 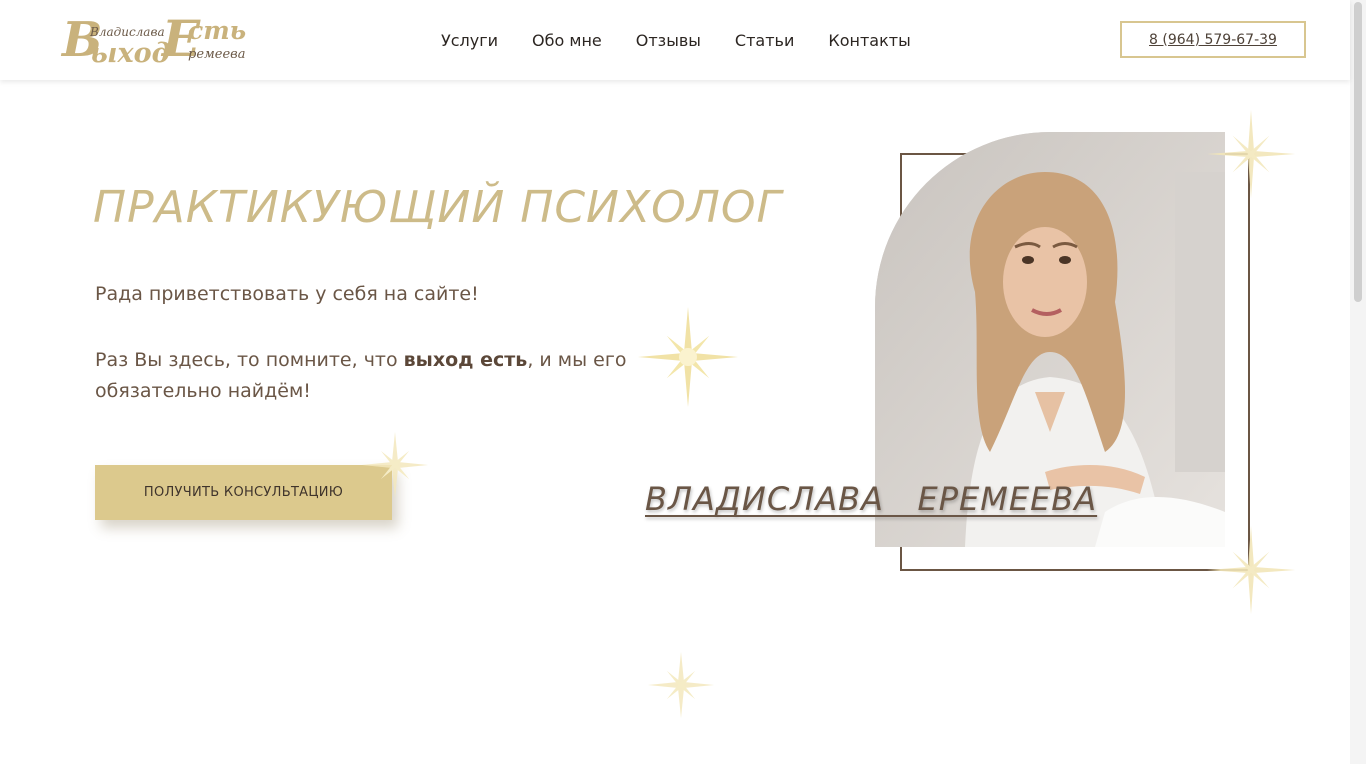 What do you see at coordinates (1358, 152) in the screenshot?
I see `scrollbar-thumb` at bounding box center [1358, 152].